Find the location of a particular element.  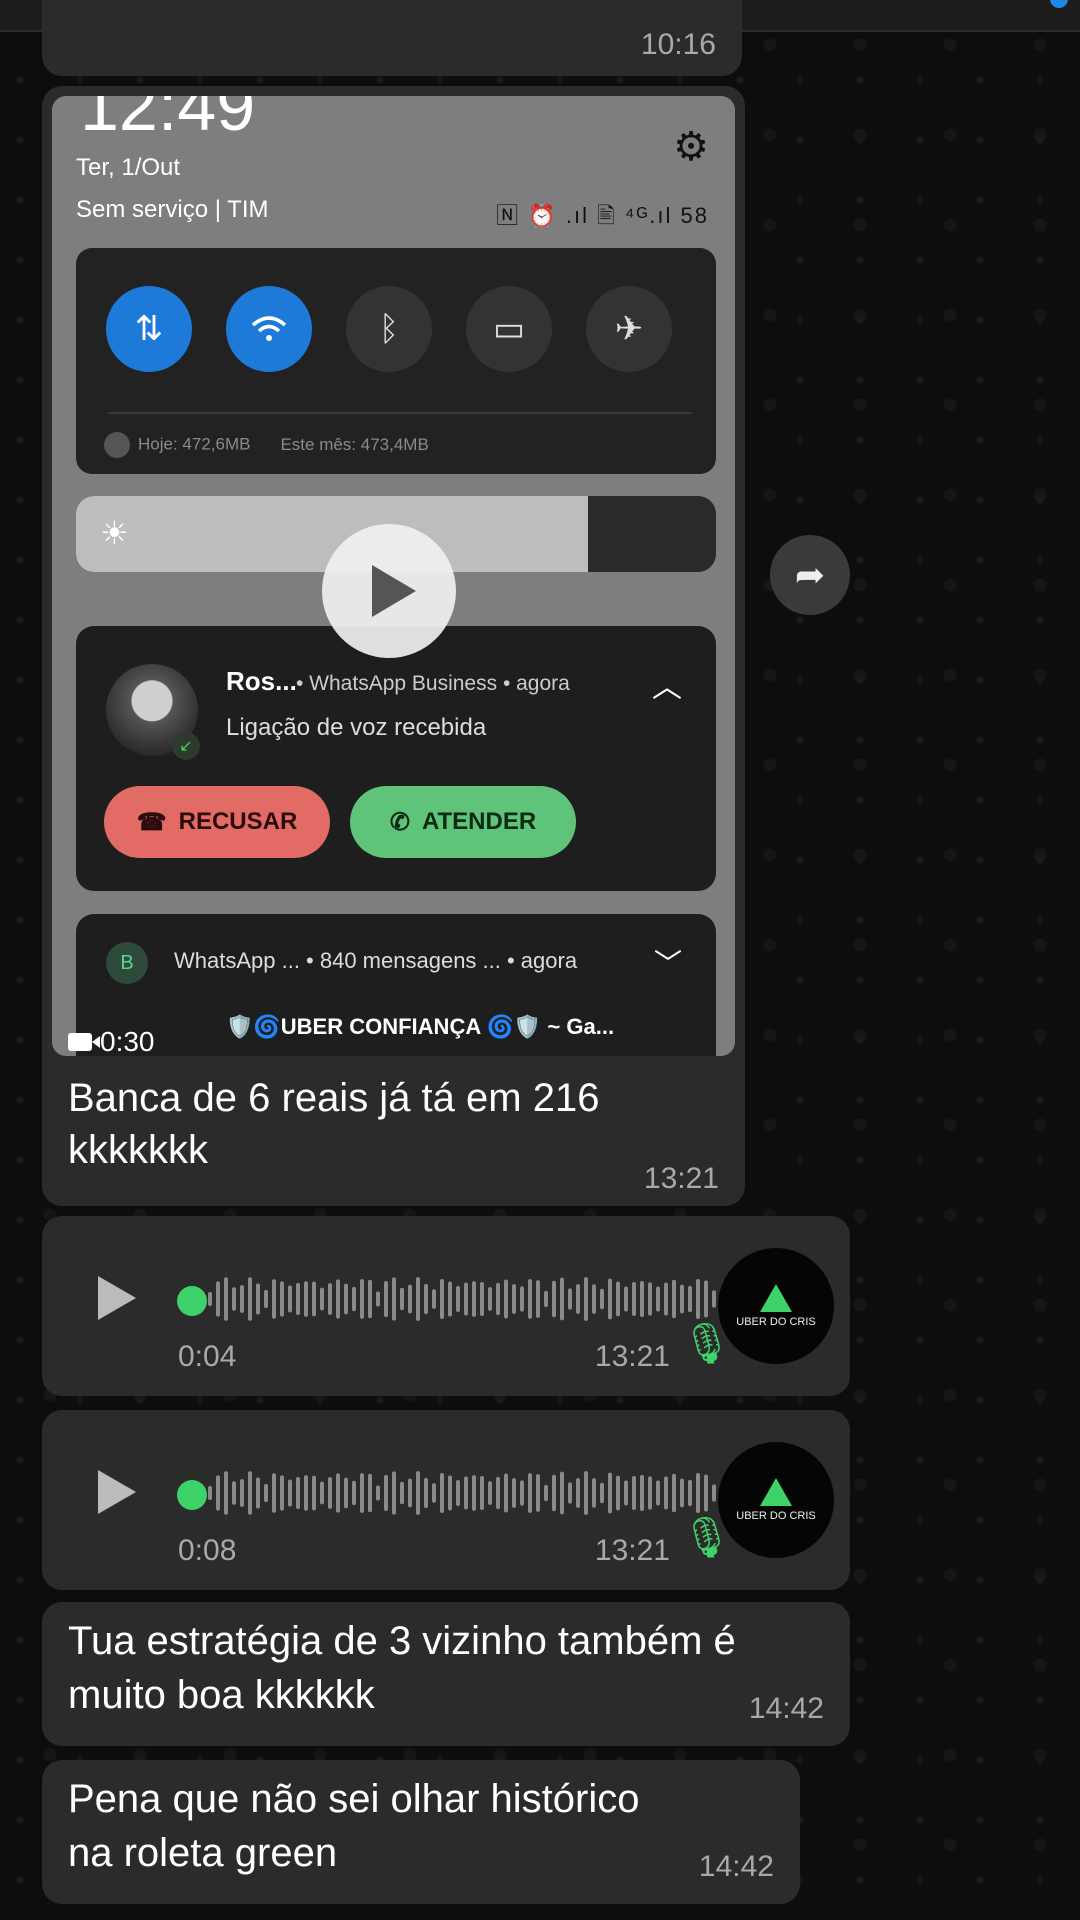

data-icon is located at coordinates (117, 445).